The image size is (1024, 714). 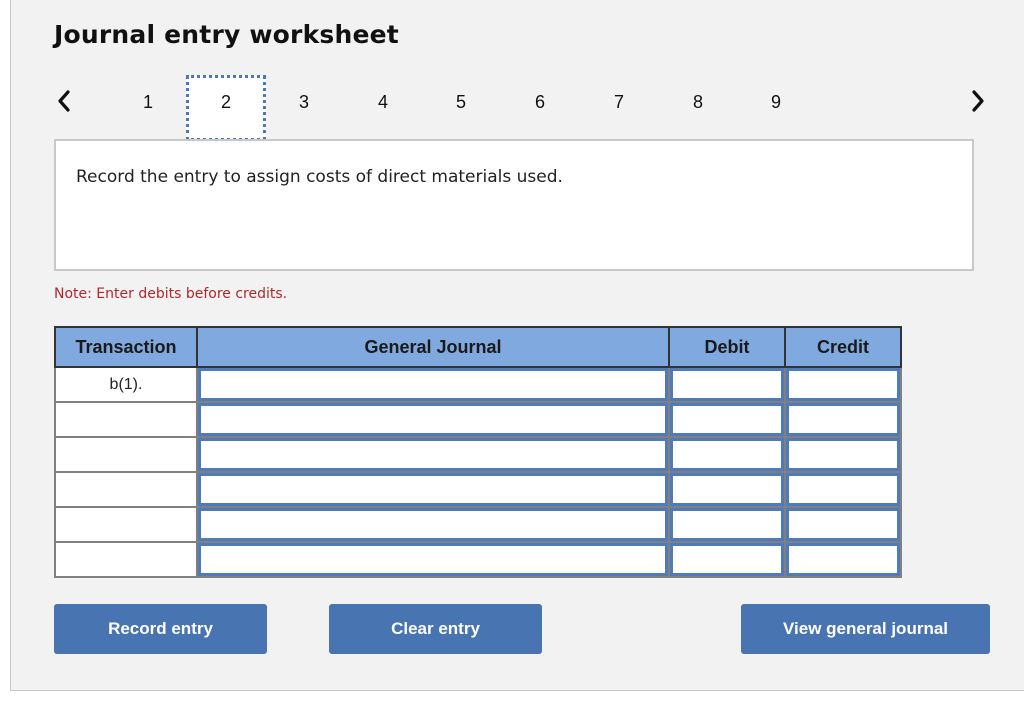 I want to click on step-tab-9: 9, so click(x=776, y=108).